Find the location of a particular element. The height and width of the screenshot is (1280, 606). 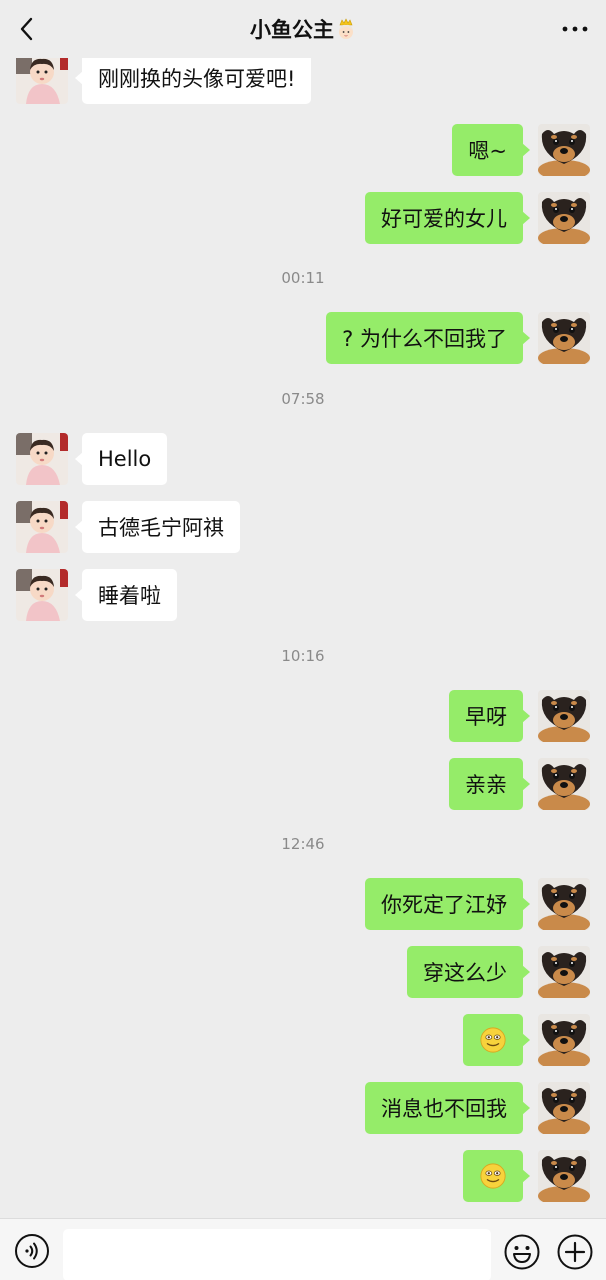

chat-title-wrap: 小鱼公主 is located at coordinates (303, 29).